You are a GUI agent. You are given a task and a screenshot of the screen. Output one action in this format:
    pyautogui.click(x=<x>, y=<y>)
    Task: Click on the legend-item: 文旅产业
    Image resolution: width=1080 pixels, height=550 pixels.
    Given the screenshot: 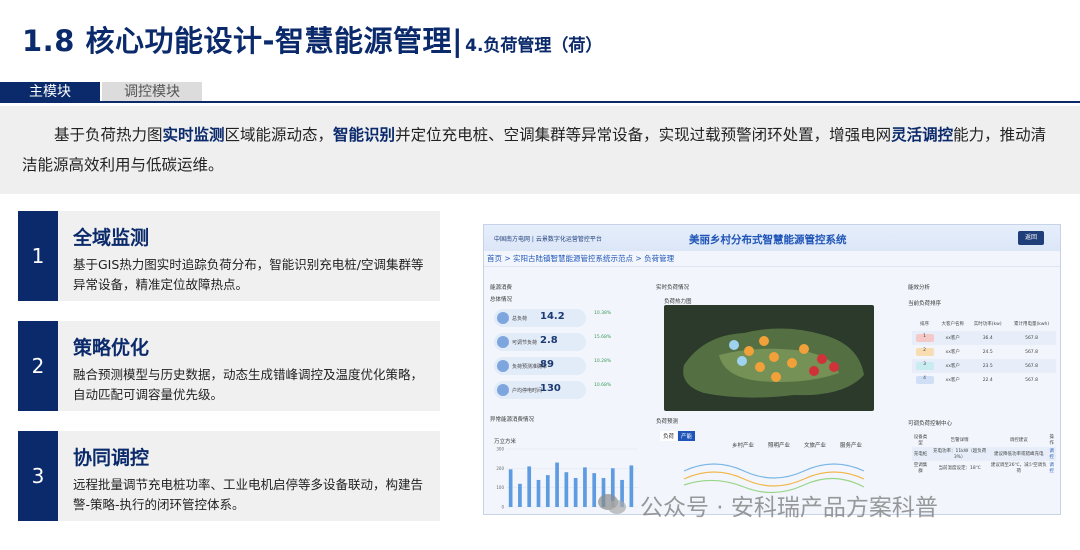 What is the action you would take?
    pyautogui.click(x=815, y=446)
    